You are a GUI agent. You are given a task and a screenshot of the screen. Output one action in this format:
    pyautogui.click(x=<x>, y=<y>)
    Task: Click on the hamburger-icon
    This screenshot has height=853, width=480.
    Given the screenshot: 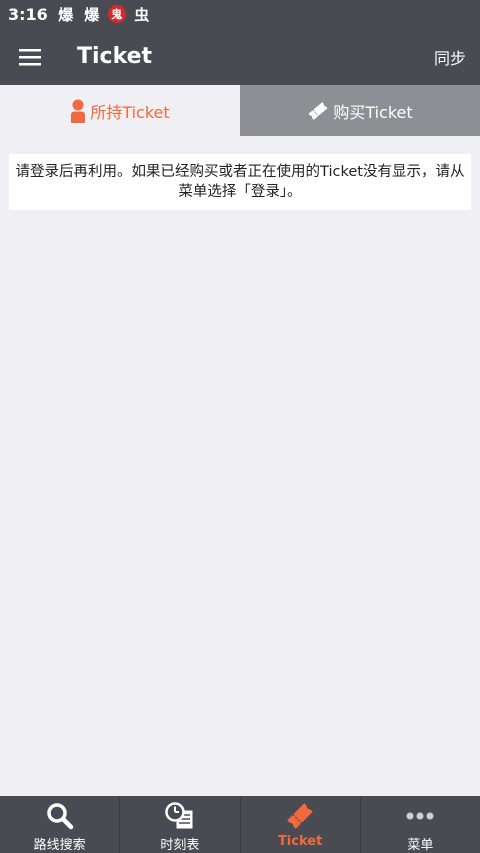 What is the action you would take?
    pyautogui.click(x=30, y=56)
    